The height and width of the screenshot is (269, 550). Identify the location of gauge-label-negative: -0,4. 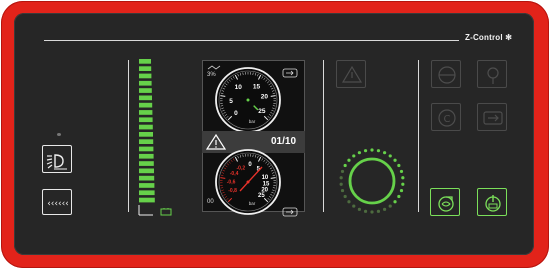
(234, 174).